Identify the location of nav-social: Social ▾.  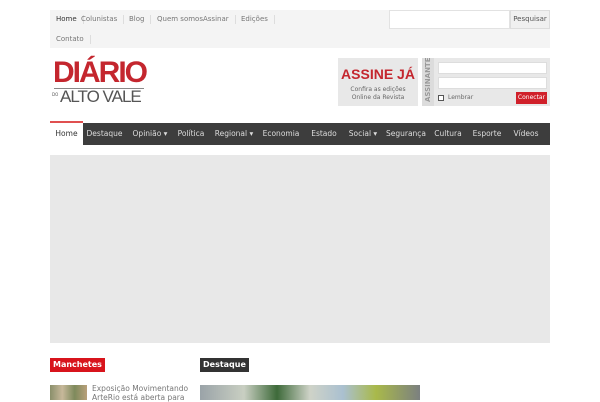
(363, 134).